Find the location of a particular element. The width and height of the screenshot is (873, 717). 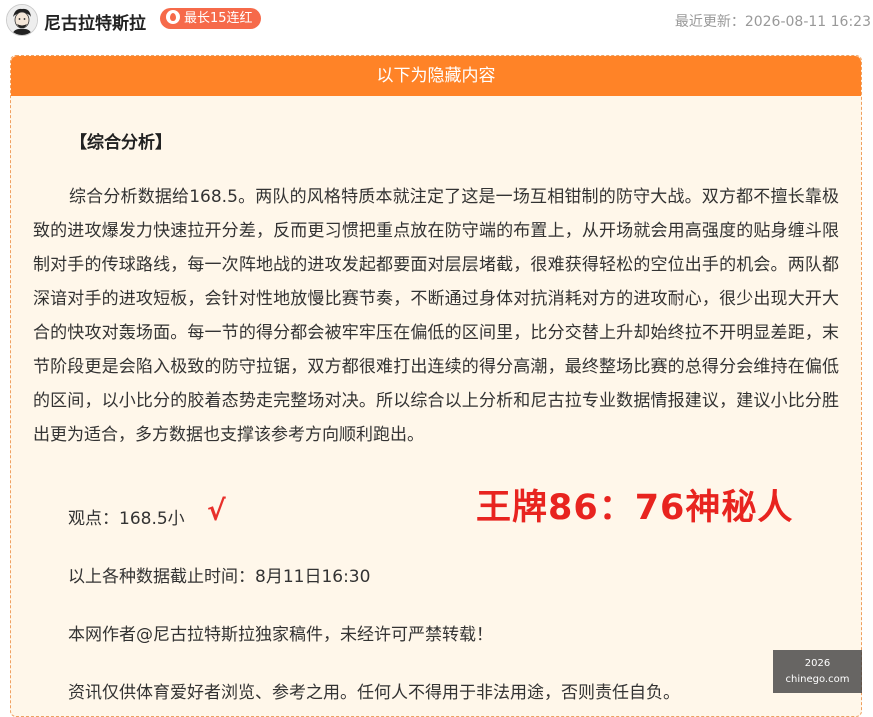

flame-icon is located at coordinates (173, 17).